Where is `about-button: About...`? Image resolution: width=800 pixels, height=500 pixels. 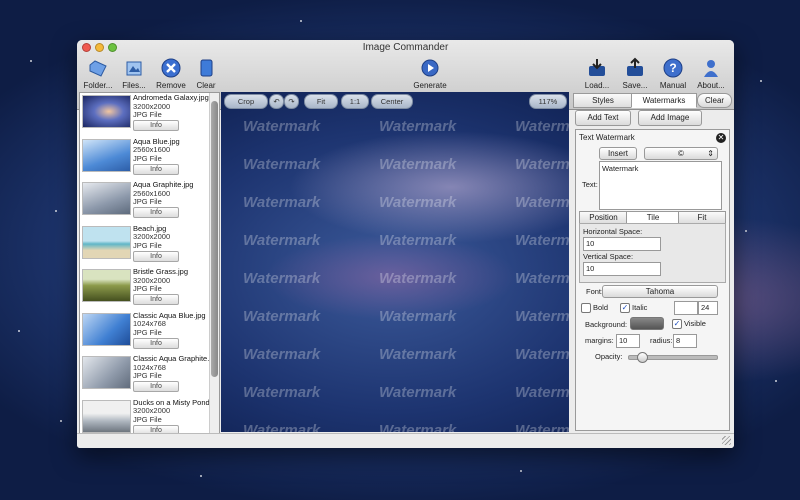
about-button: About... is located at coordinates (711, 73).